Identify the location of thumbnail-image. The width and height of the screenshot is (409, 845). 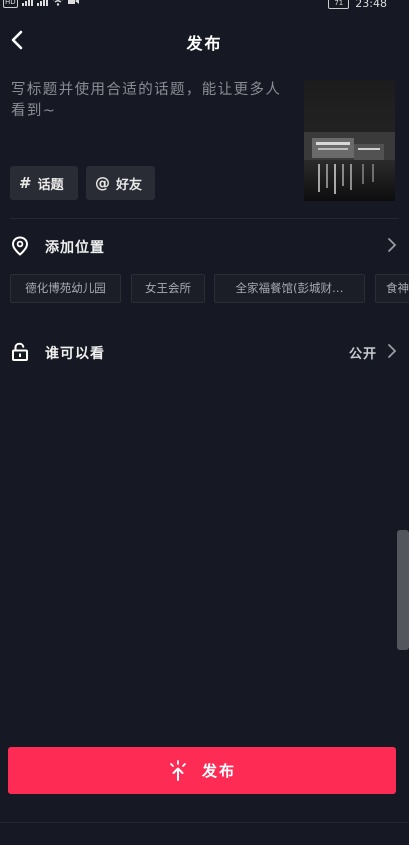
(349, 140).